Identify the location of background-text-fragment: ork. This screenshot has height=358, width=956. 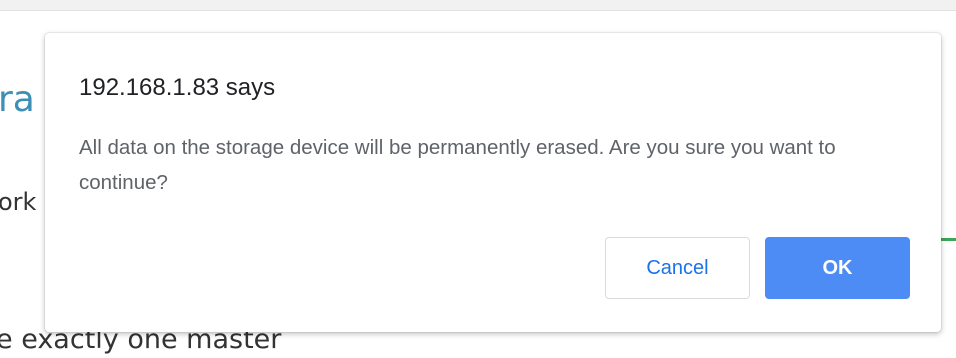
(18, 202).